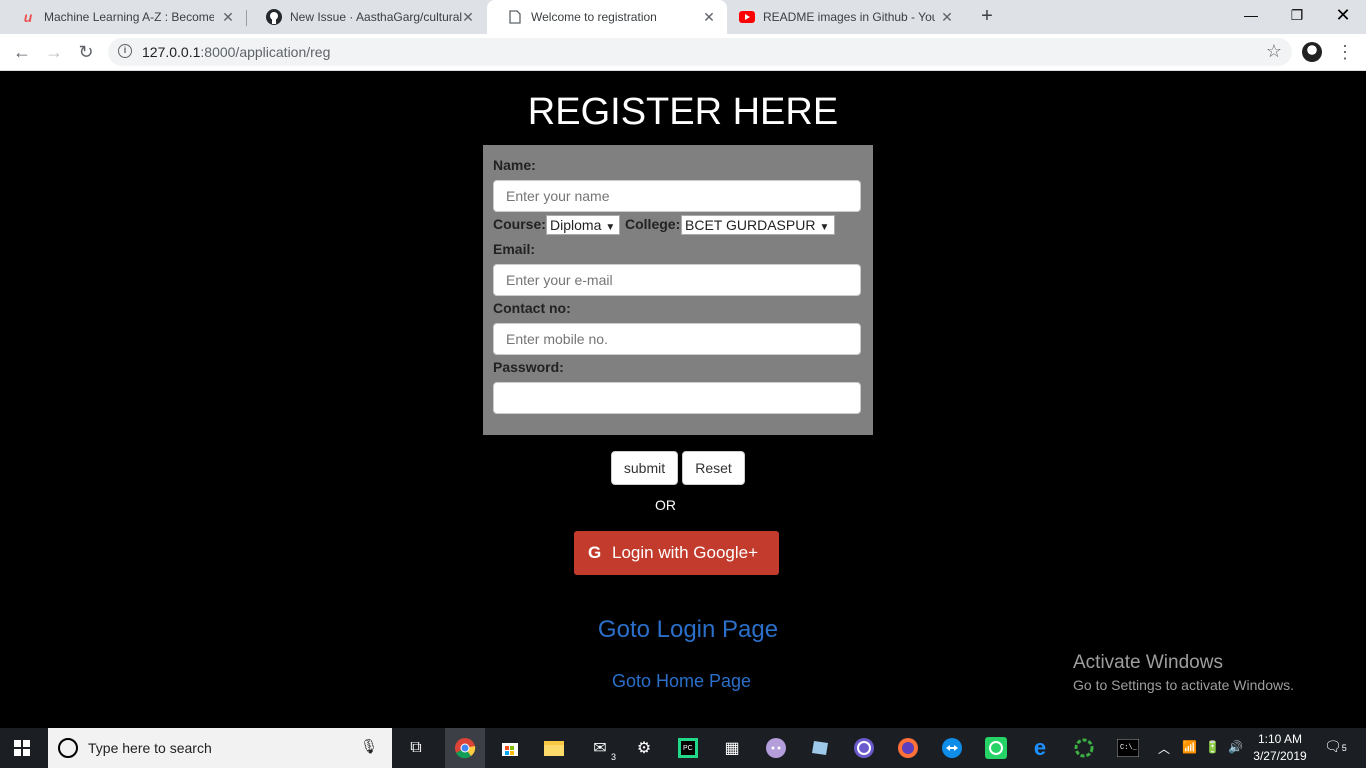 The height and width of the screenshot is (768, 1366). Describe the element at coordinates (576, 225) in the screenshot. I see `course-select-value: Diploma` at that location.